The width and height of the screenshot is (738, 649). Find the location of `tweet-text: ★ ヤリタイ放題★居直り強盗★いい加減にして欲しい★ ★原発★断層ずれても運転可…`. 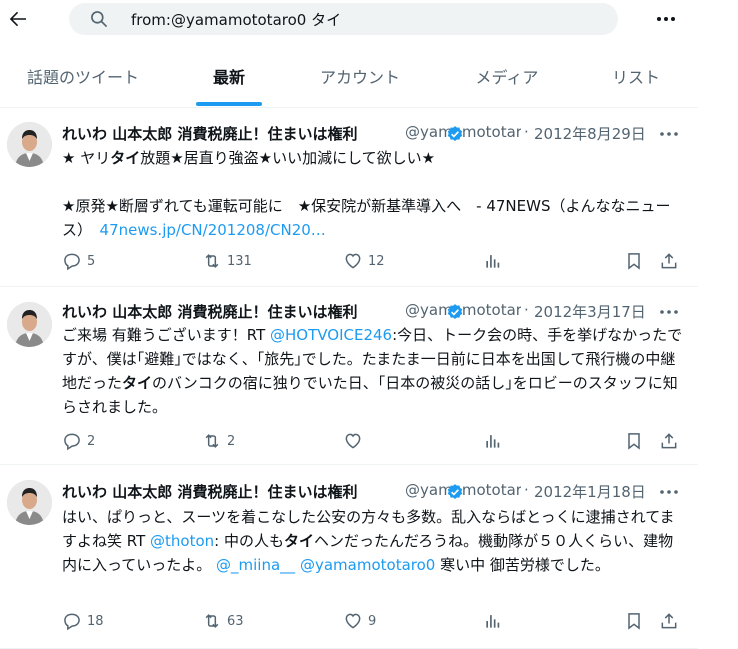

tweet-text: ★ ヤリタイ放題★居直り強盗★いい加減にして欲しい★ ★原発★断層ずれても運転可… is located at coordinates (375, 194).